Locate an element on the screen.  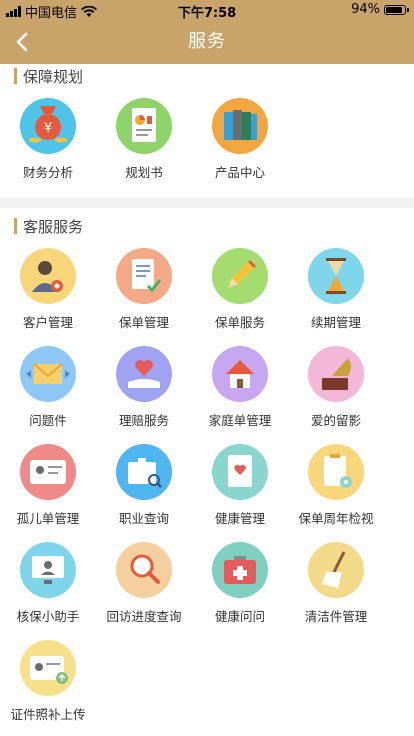
service-item-label: 核保小助手 is located at coordinates (48, 616).